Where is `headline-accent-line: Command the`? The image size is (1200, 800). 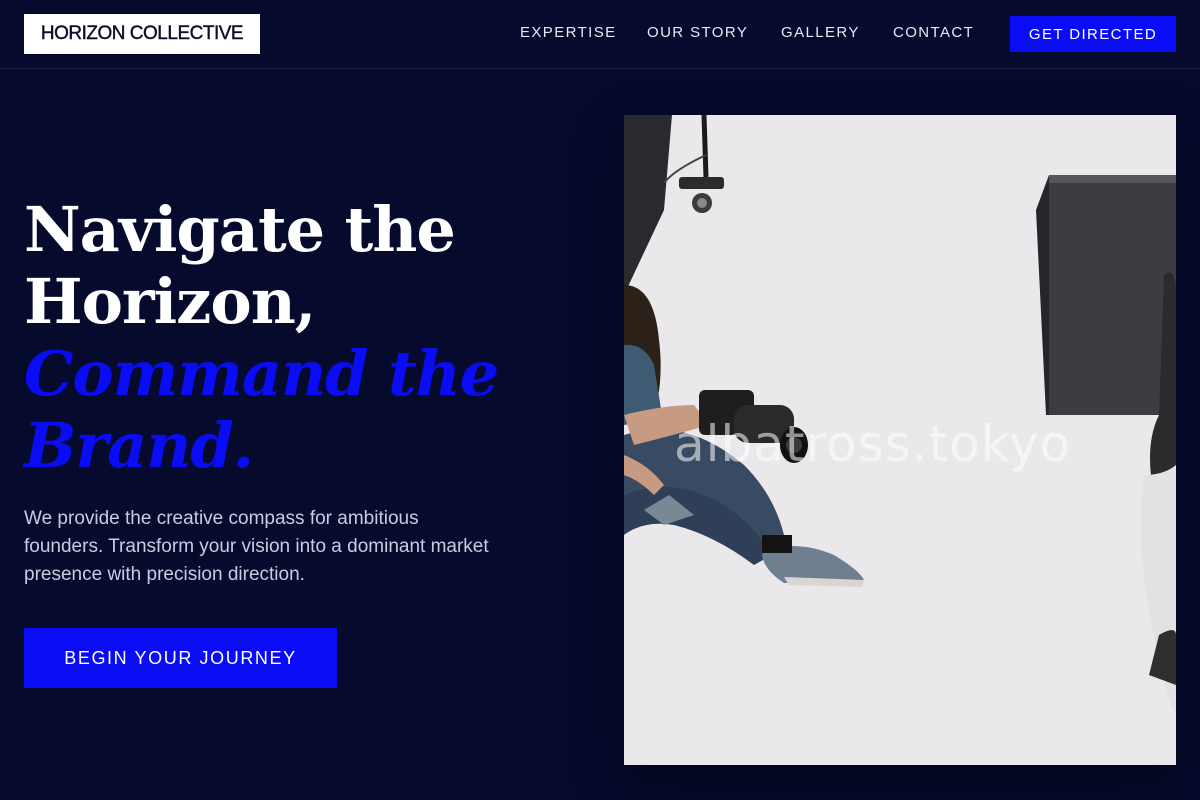
headline-accent-line: Command the is located at coordinates (261, 373).